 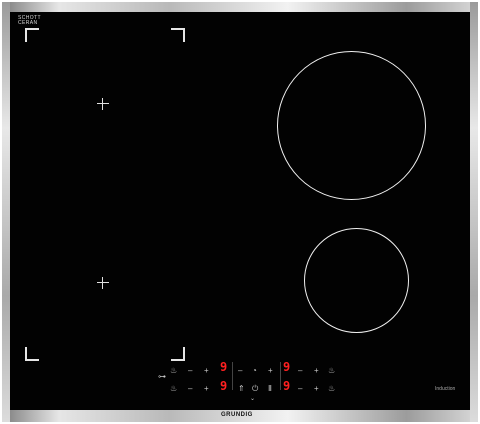 I want to click on center-top-minus-button: –, so click(x=240, y=371).